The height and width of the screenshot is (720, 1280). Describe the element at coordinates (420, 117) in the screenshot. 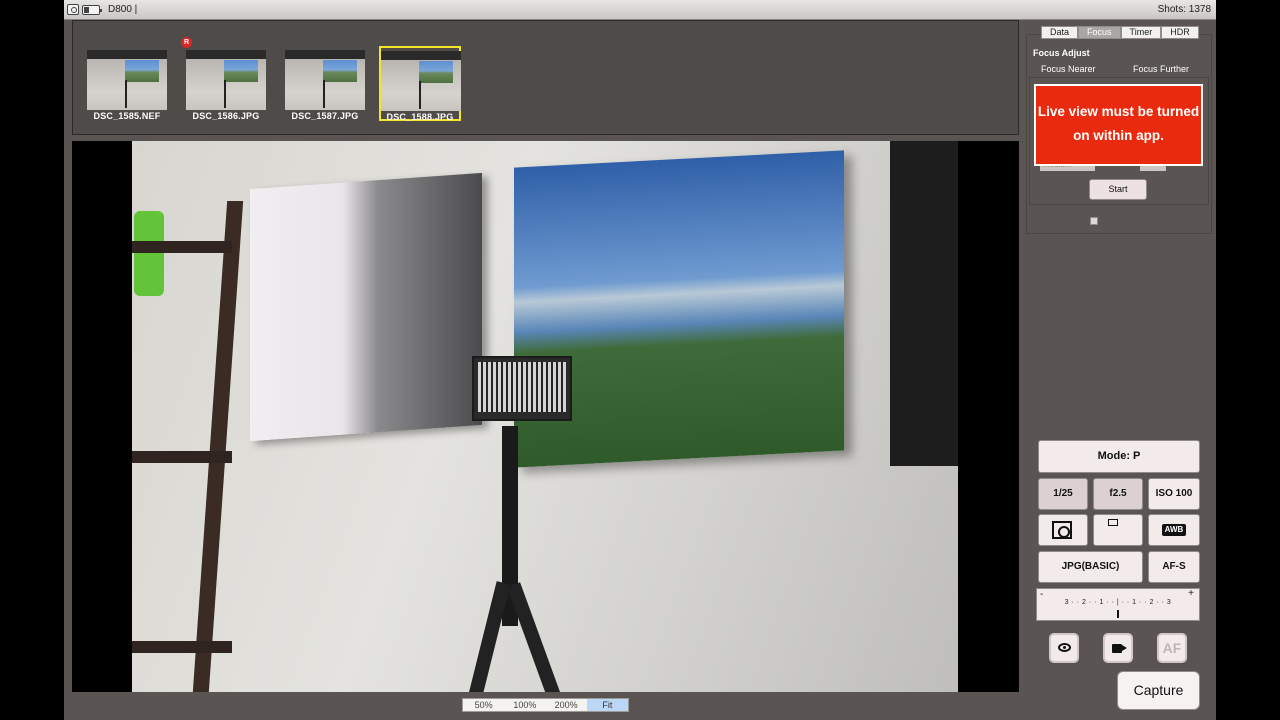

I see `thumbnail-label: DSC_1588.JPG` at that location.